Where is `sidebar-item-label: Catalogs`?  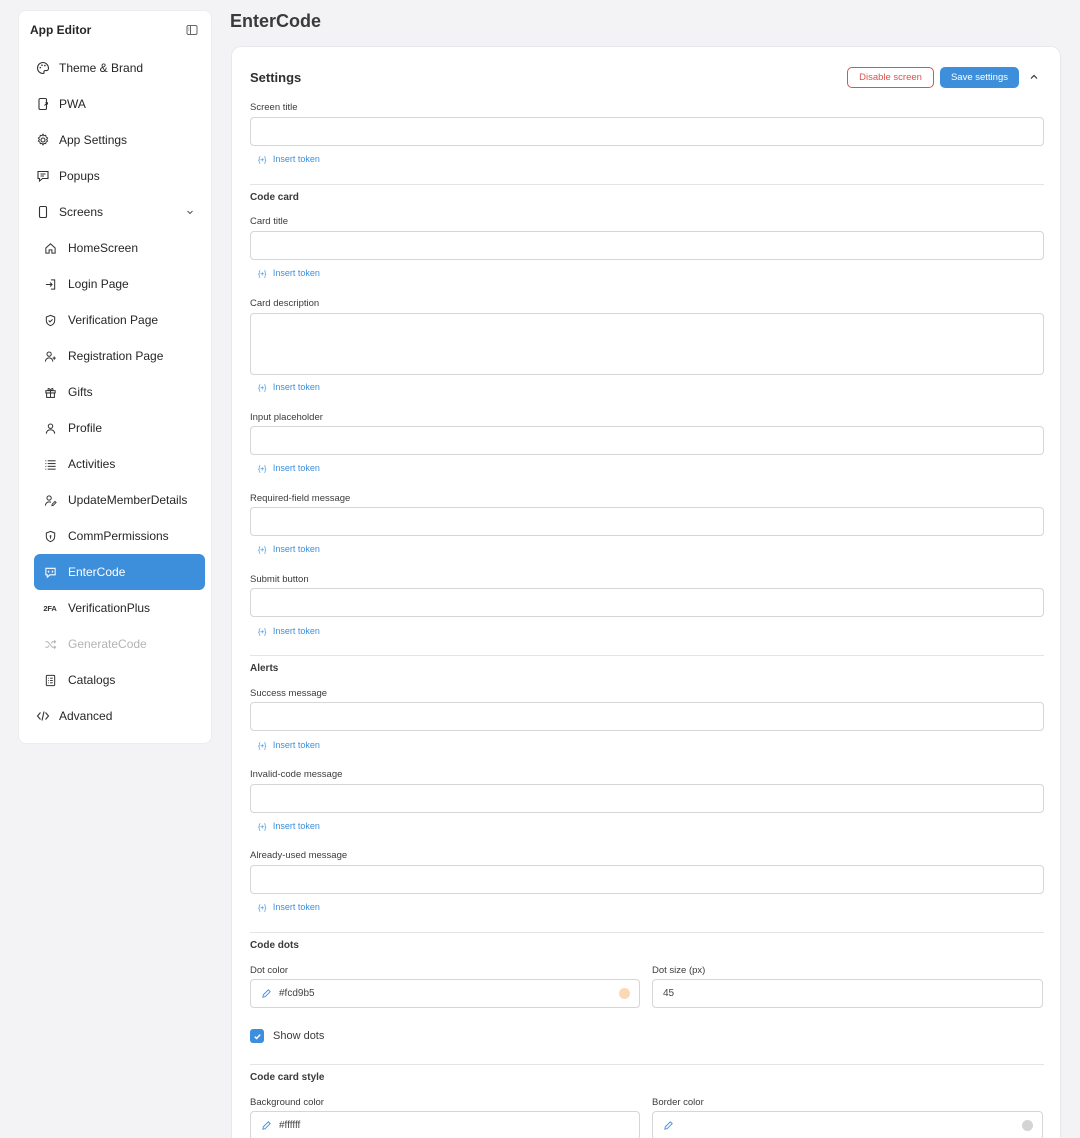
sidebar-item-label: Catalogs is located at coordinates (92, 680).